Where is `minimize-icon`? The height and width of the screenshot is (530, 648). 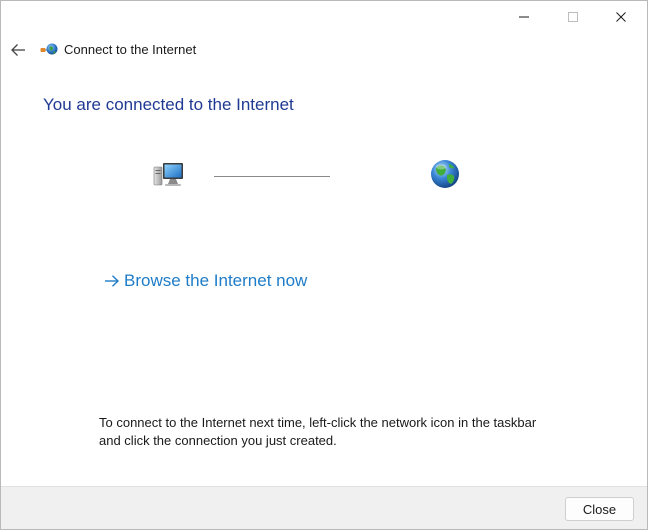 minimize-icon is located at coordinates (524, 17).